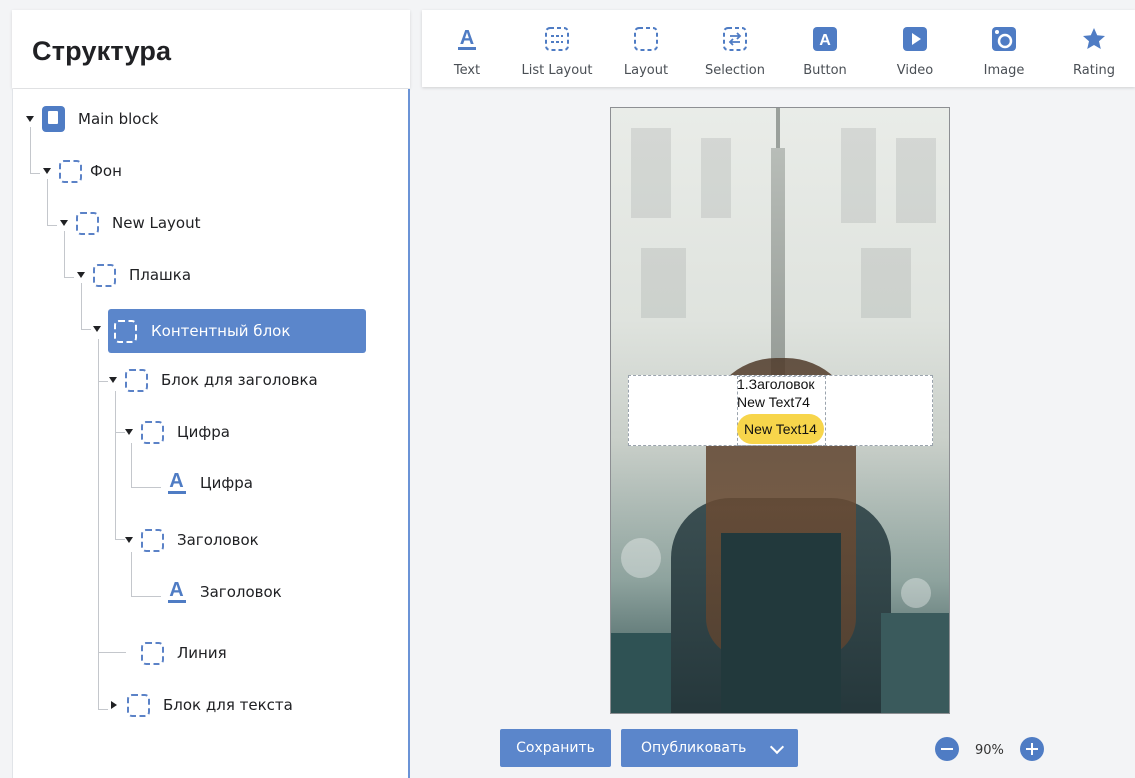 Image resolution: width=1135 pixels, height=778 pixels. I want to click on tool-layout: Layout, so click(646, 48).